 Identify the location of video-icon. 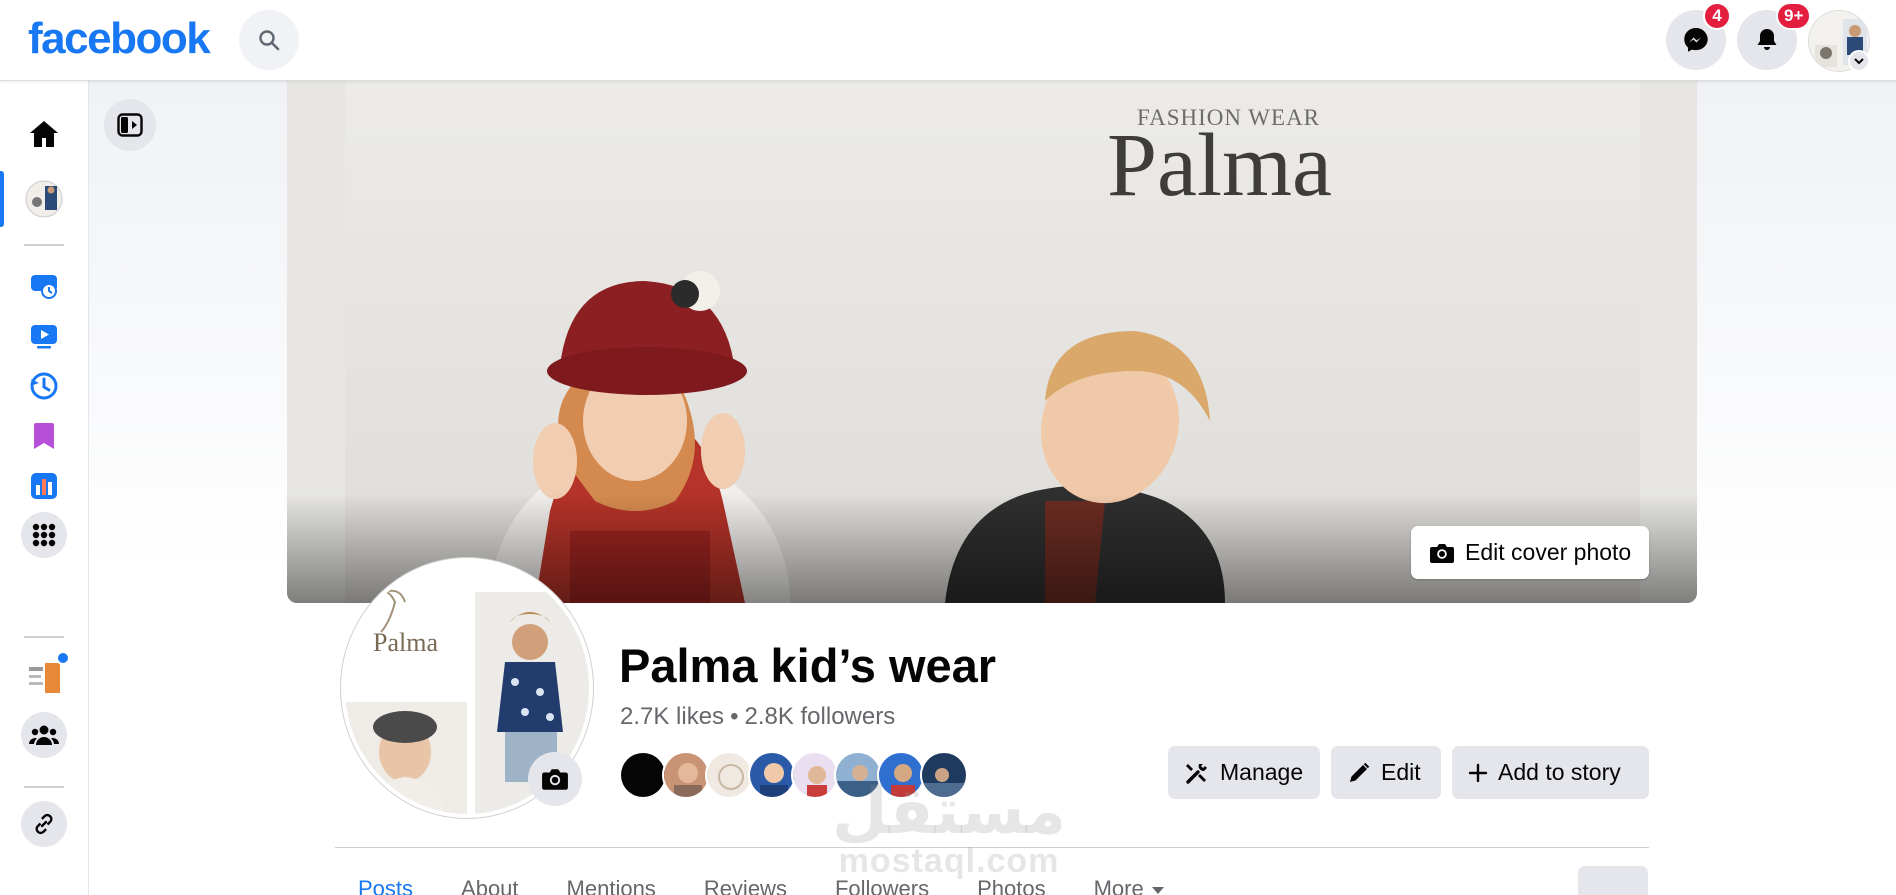
(44, 337).